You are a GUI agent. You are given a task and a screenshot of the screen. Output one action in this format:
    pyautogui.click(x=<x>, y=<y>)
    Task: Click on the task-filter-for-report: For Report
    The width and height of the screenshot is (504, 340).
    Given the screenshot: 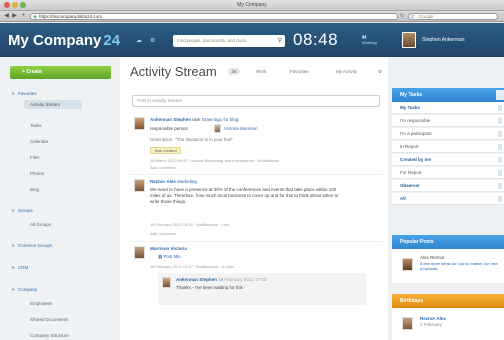 What is the action you would take?
    pyautogui.click(x=448, y=173)
    